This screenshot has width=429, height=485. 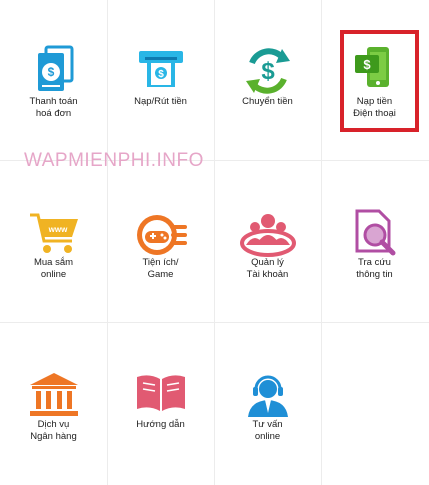 I want to click on tile-mobile-topup: $ Nạp tiền Điện thoại, so click(x=374, y=80).